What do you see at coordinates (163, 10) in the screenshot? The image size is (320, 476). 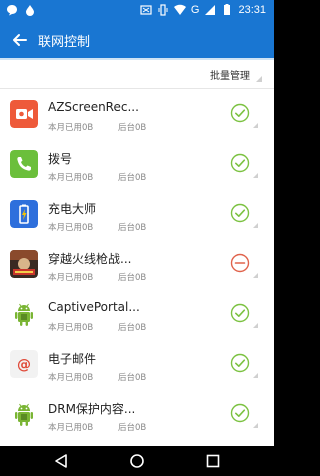 I see `vibrate-icon` at bounding box center [163, 10].